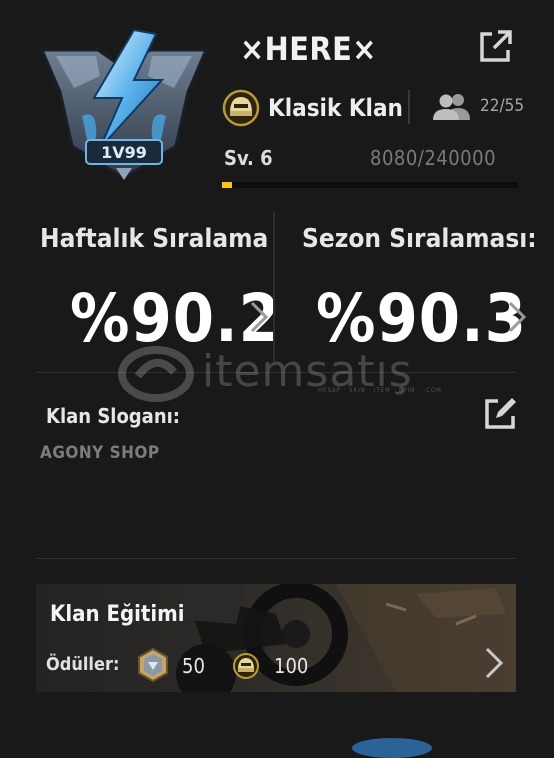  Describe the element at coordinates (117, 614) in the screenshot. I see `clan-training-title: Klan Eğitimi` at that location.